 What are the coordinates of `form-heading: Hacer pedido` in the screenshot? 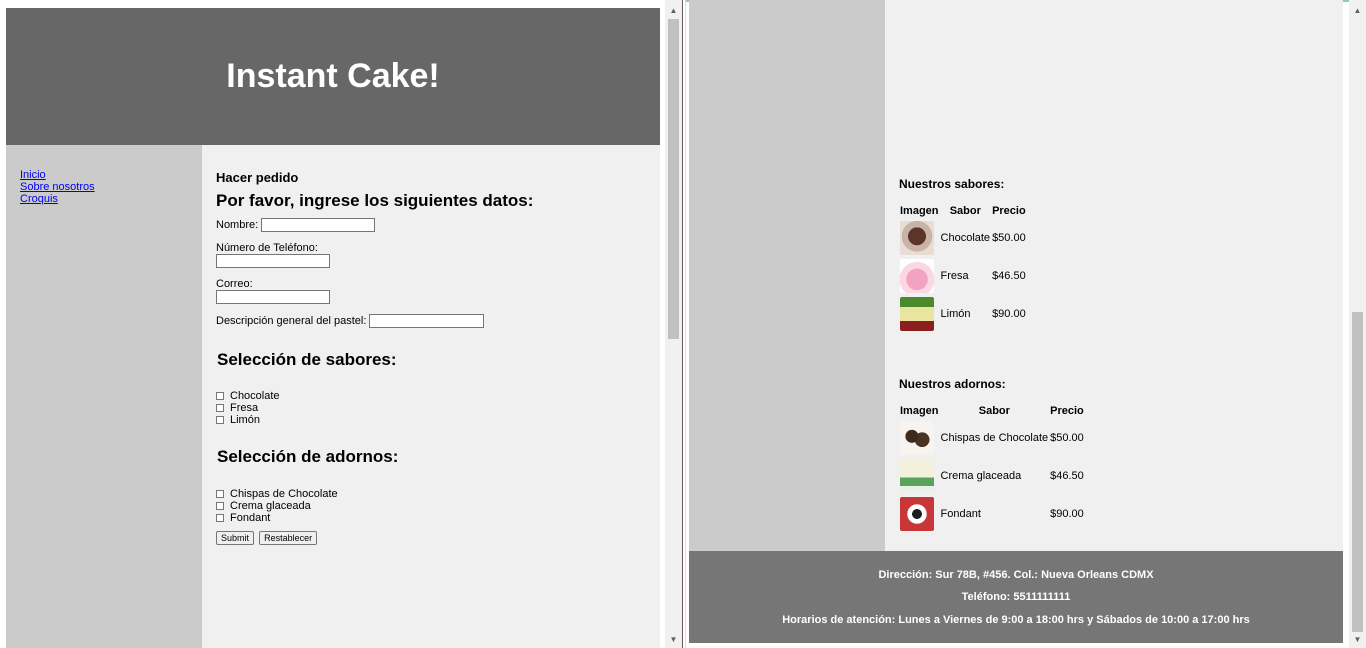 It's located at (257, 177).